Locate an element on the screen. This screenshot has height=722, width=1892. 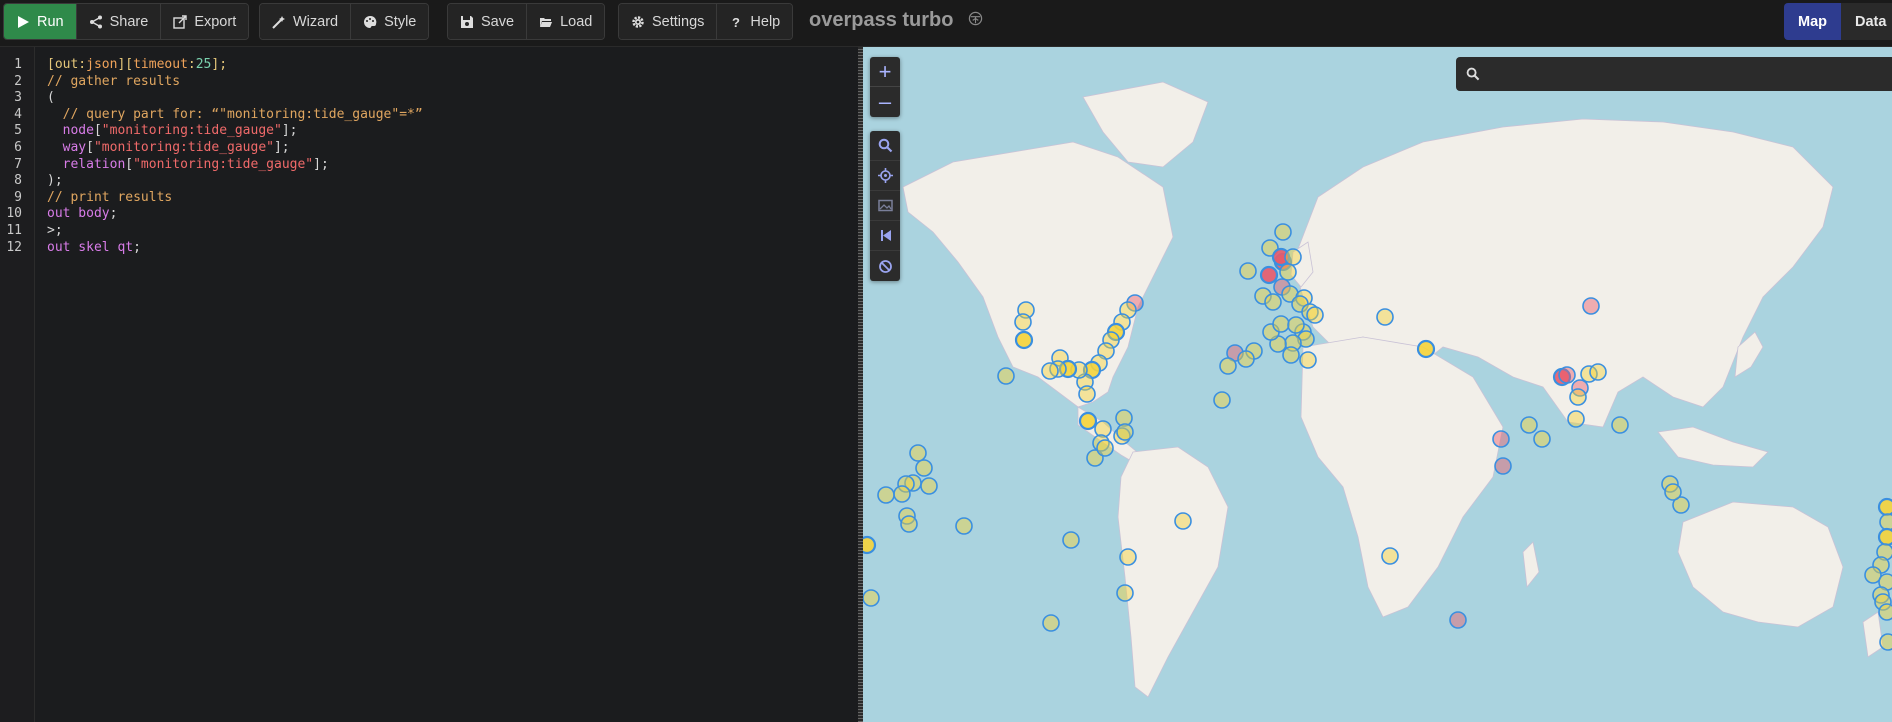
question-icon: ? is located at coordinates (736, 22).